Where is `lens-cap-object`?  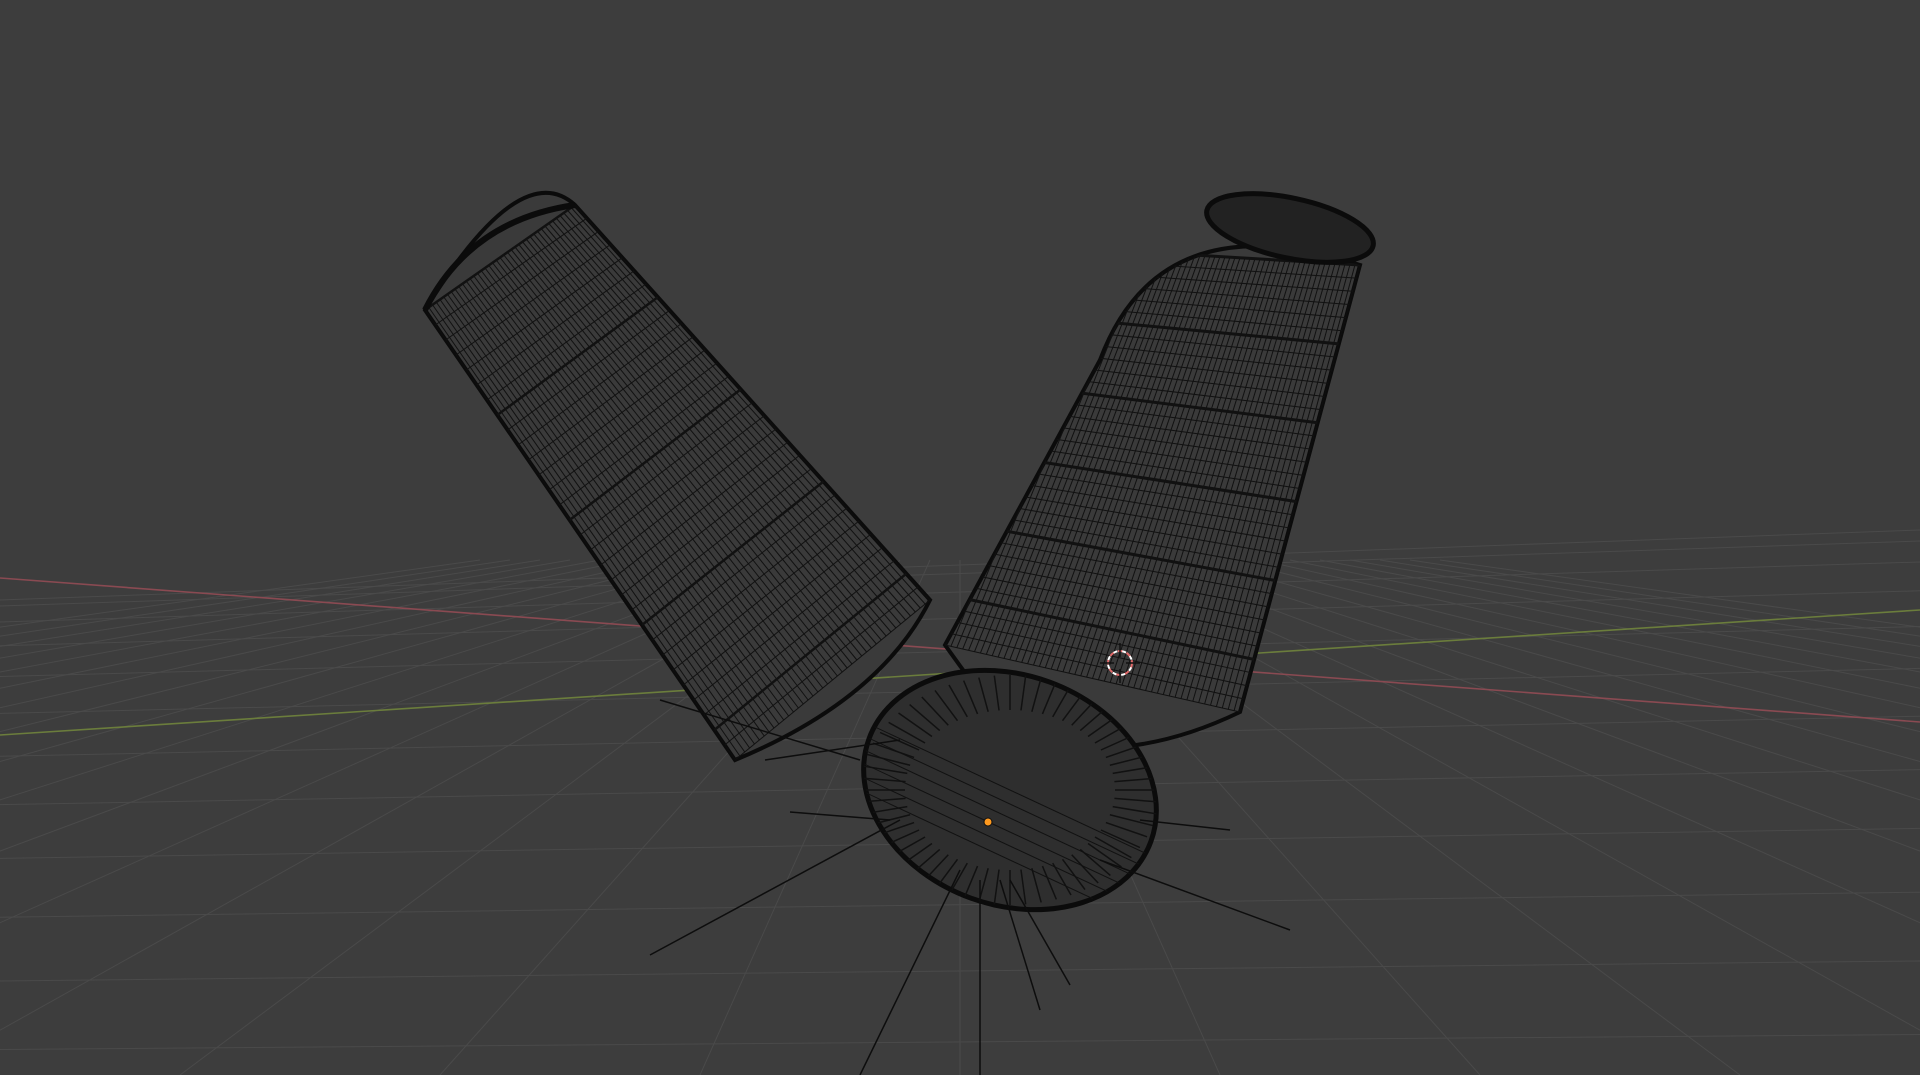 lens-cap-object is located at coordinates (677, 476).